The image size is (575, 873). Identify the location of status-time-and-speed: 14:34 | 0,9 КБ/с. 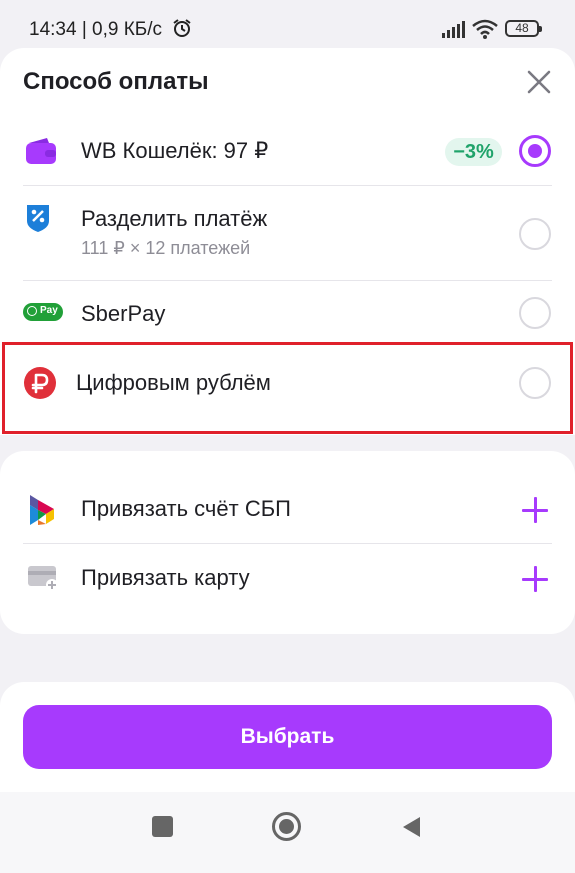
(96, 29).